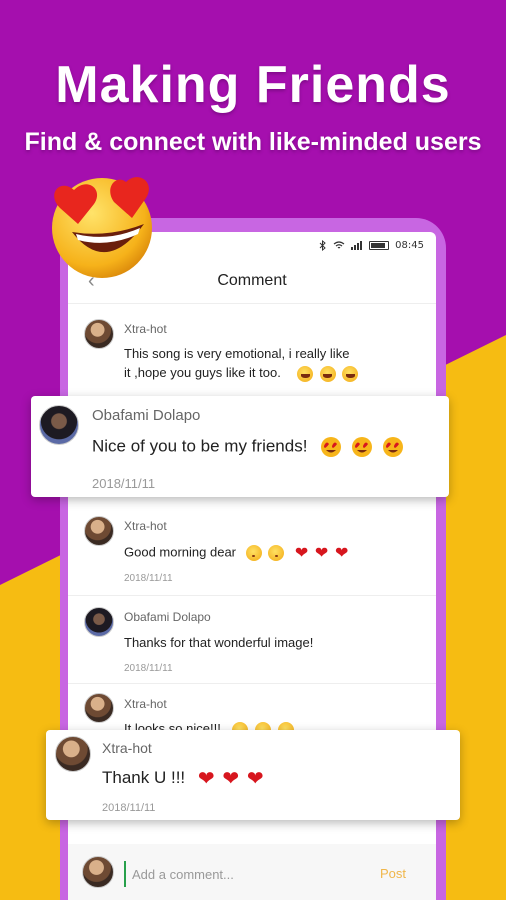  What do you see at coordinates (253, 142) in the screenshot?
I see `headline-subtitle: Find & connect with like-minded users` at bounding box center [253, 142].